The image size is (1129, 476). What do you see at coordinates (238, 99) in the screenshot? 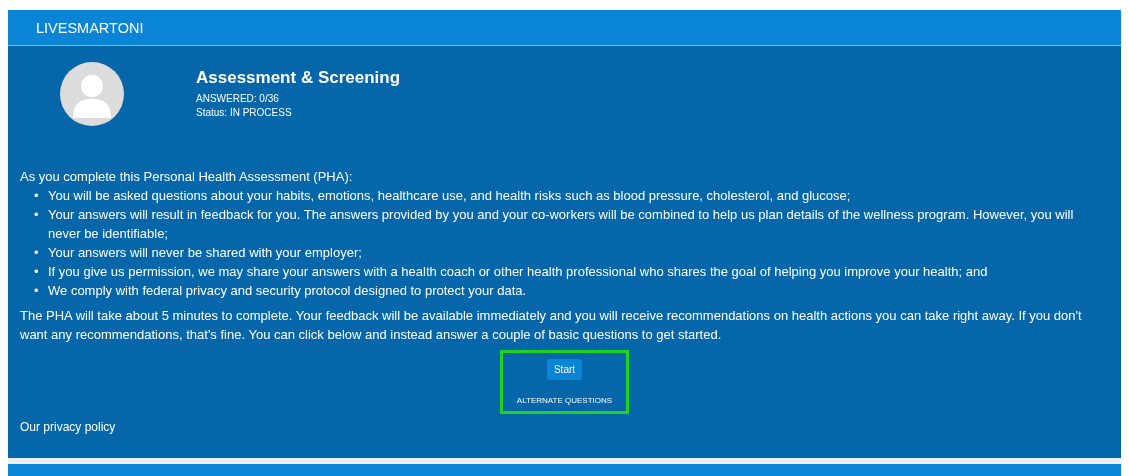
I see `answered-count: ANSWERED: 0/36` at bounding box center [238, 99].